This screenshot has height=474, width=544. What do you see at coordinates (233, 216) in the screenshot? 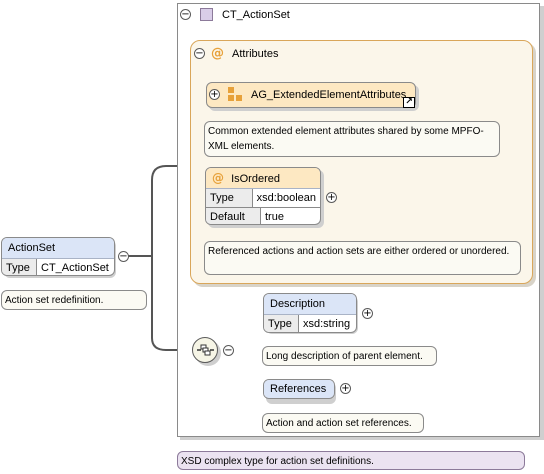
I see `default-key: Default` at bounding box center [233, 216].